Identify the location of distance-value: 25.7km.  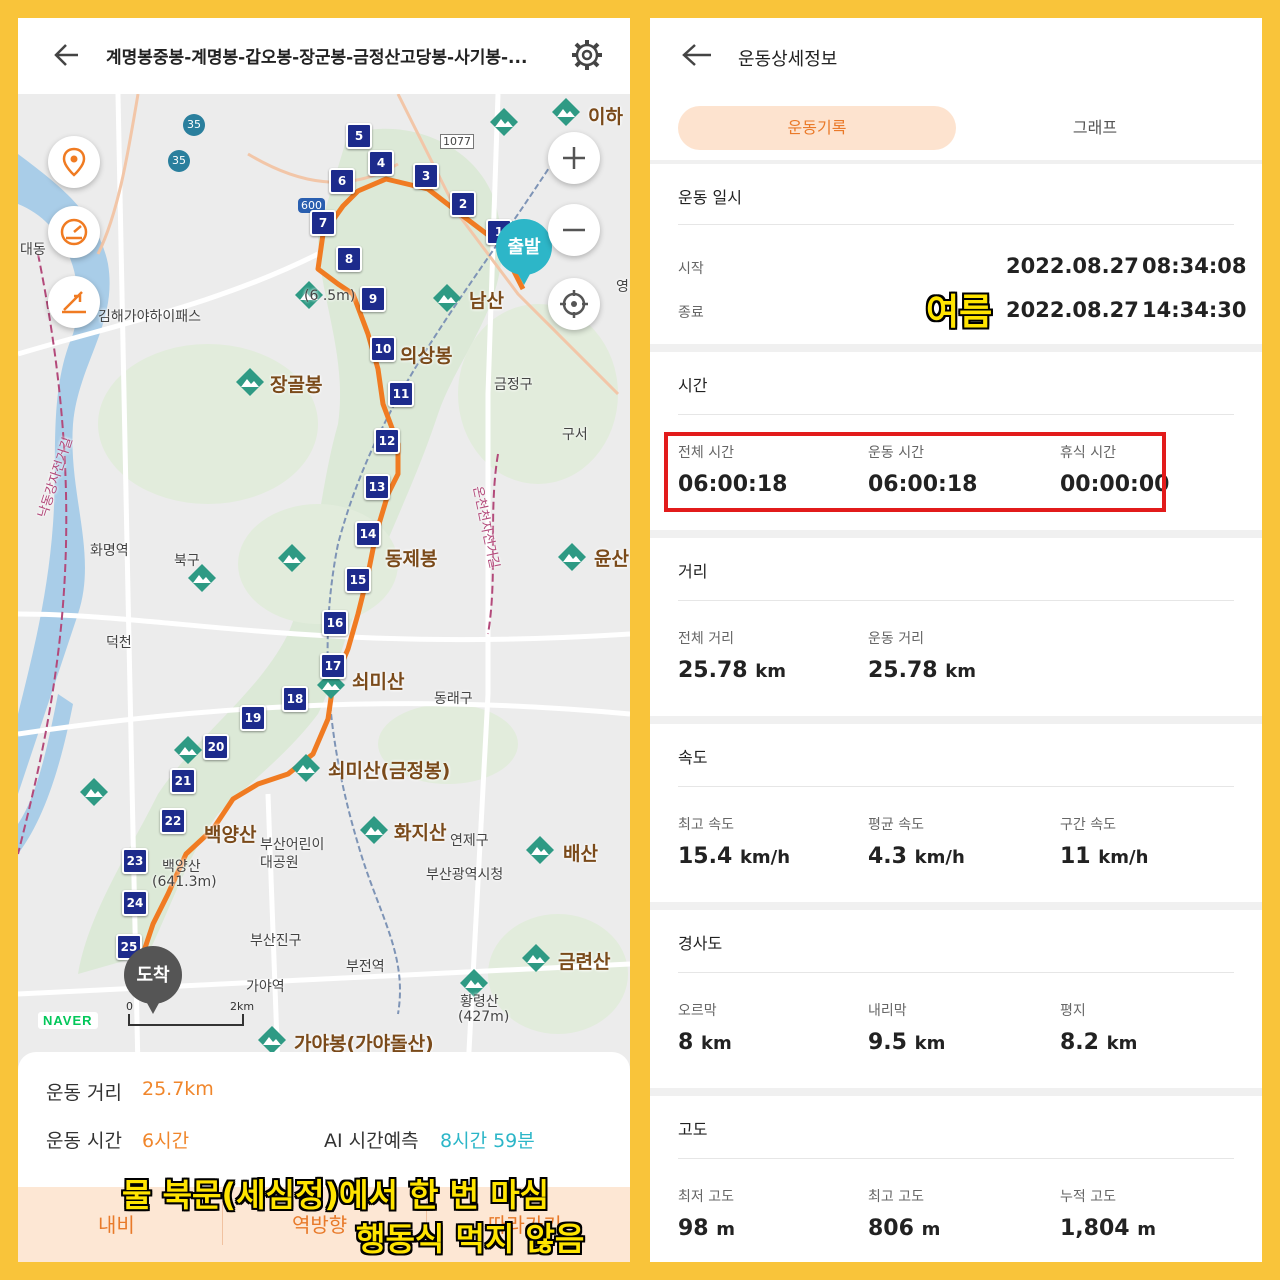
(178, 1089).